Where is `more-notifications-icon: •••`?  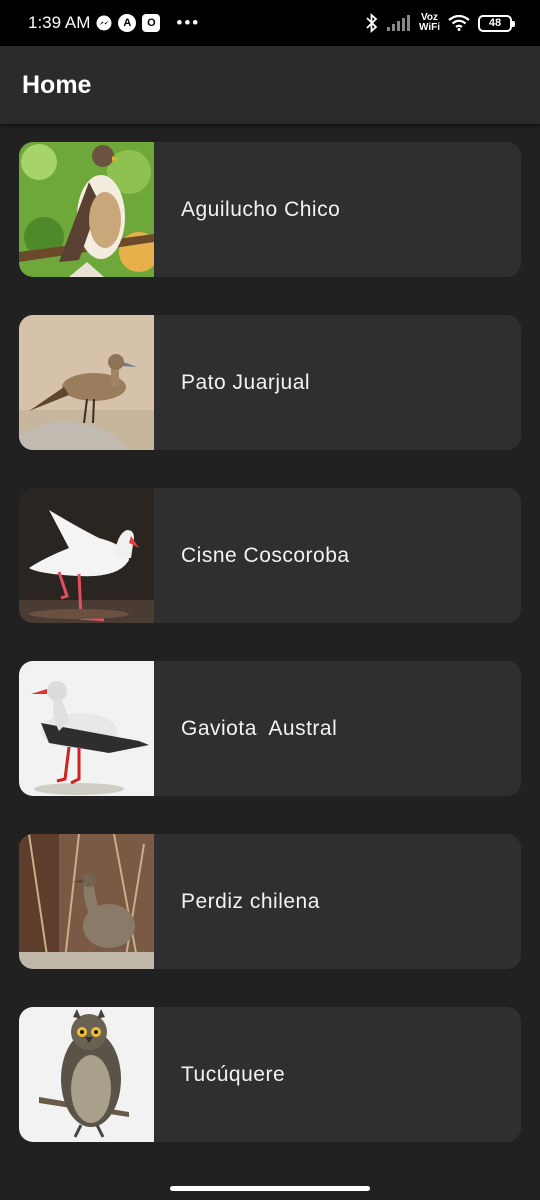
more-notifications-icon: ••• is located at coordinates (188, 22).